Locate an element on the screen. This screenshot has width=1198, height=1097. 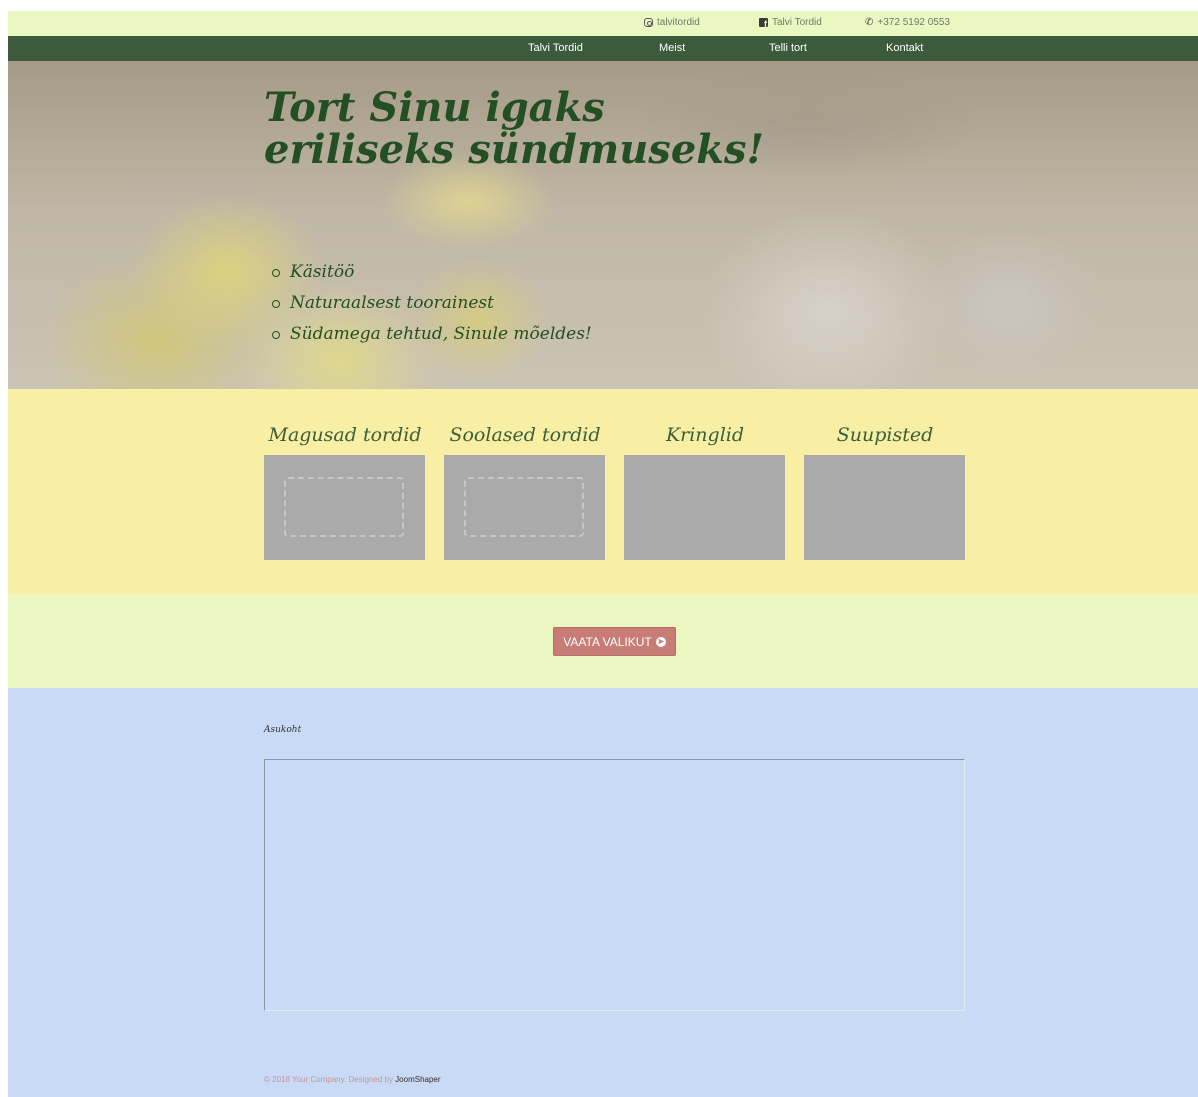
view-selection-button: VAATA VALIKUT ➤ is located at coordinates (614, 641).